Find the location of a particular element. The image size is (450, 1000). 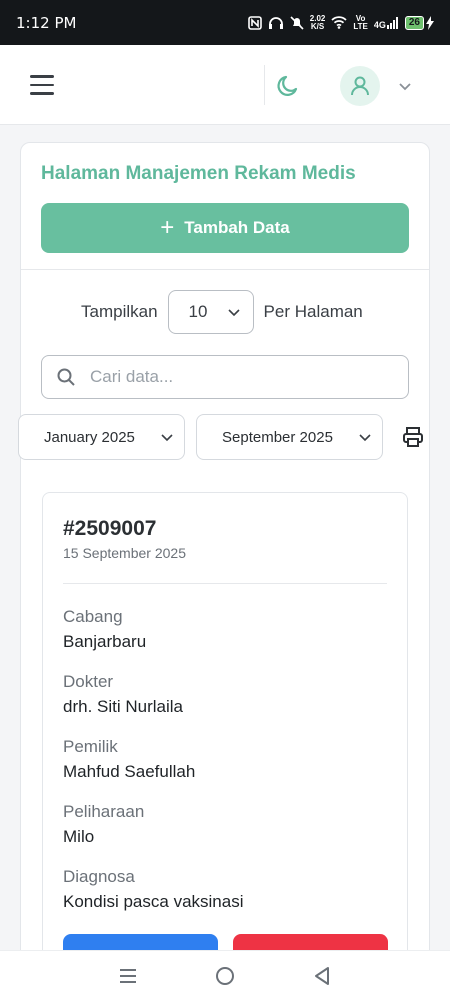

start-month-value: January 2025 is located at coordinates (89, 437).